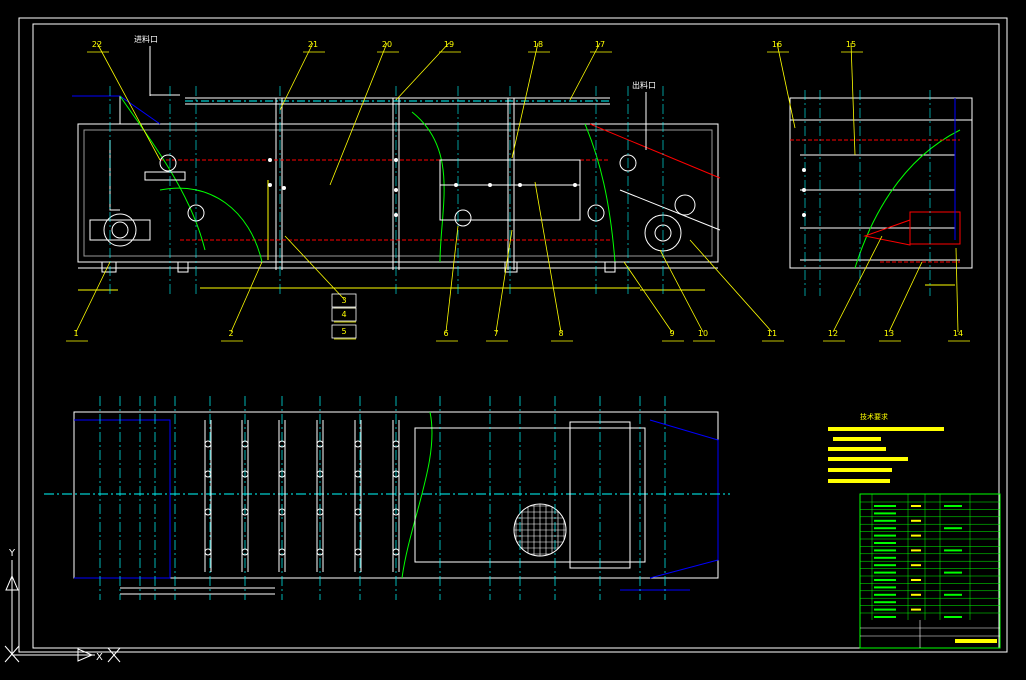 The image size is (1026, 680). Describe the element at coordinates (976, 641) in the screenshot. I see `title-fill` at that location.